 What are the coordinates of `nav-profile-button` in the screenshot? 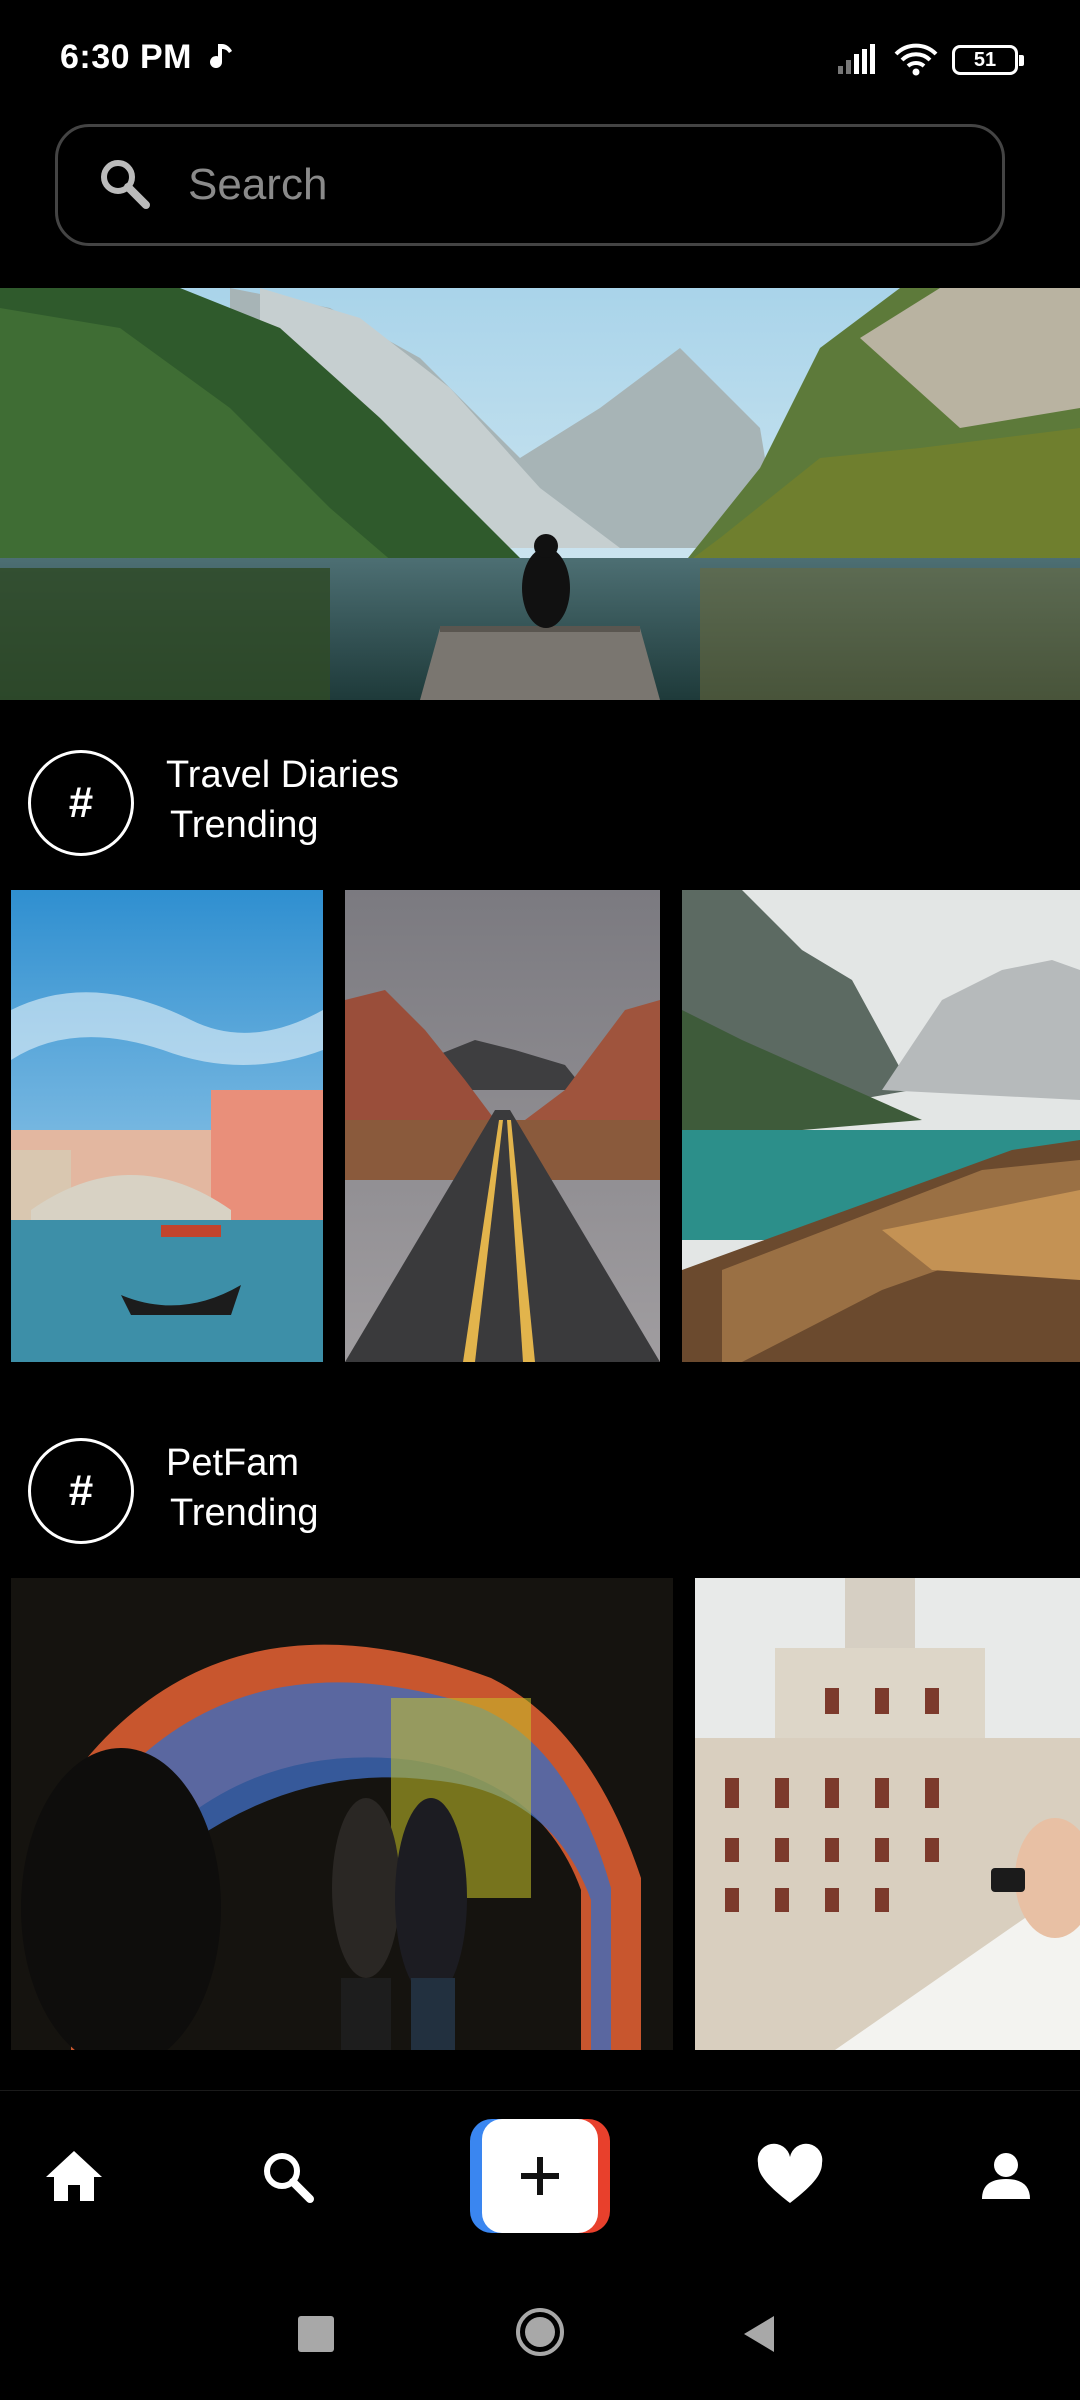 It's located at (1006, 2177).